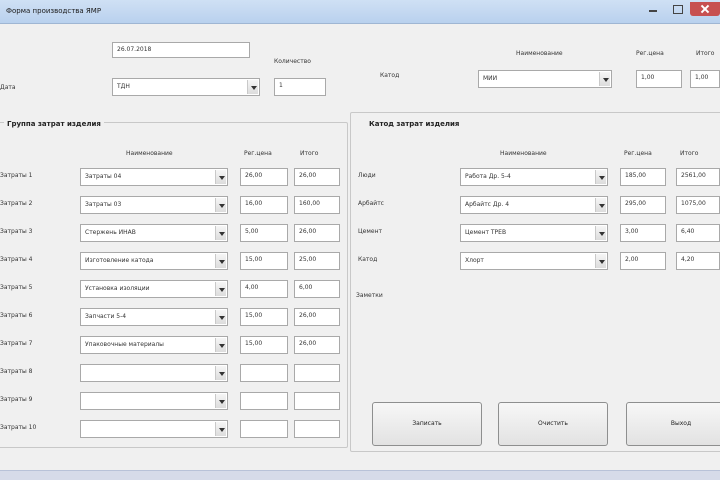 The width and height of the screenshot is (720, 480). I want to click on row-label: Затраты 6, so click(16, 315).